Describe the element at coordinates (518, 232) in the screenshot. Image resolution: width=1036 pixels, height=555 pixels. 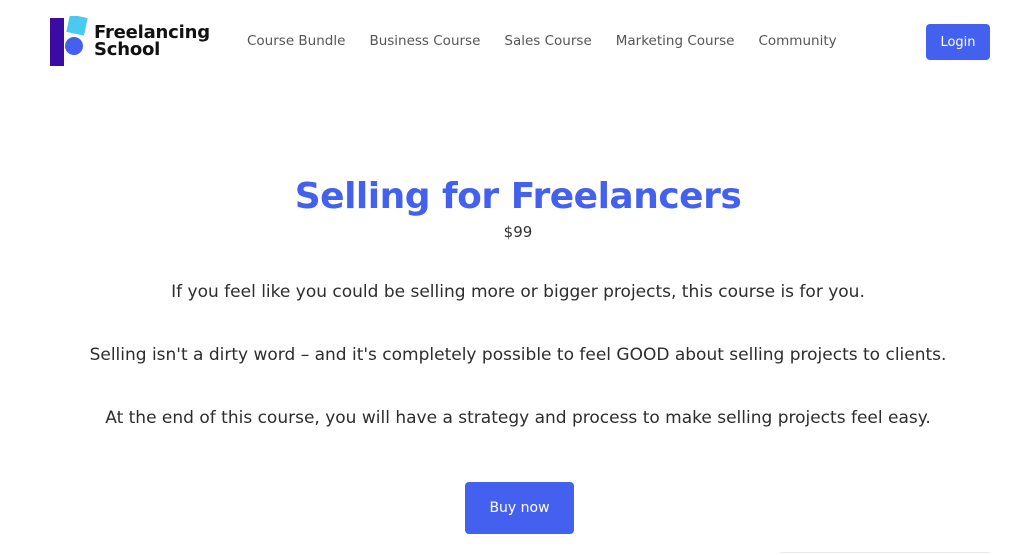
I see `course-price: $99` at that location.